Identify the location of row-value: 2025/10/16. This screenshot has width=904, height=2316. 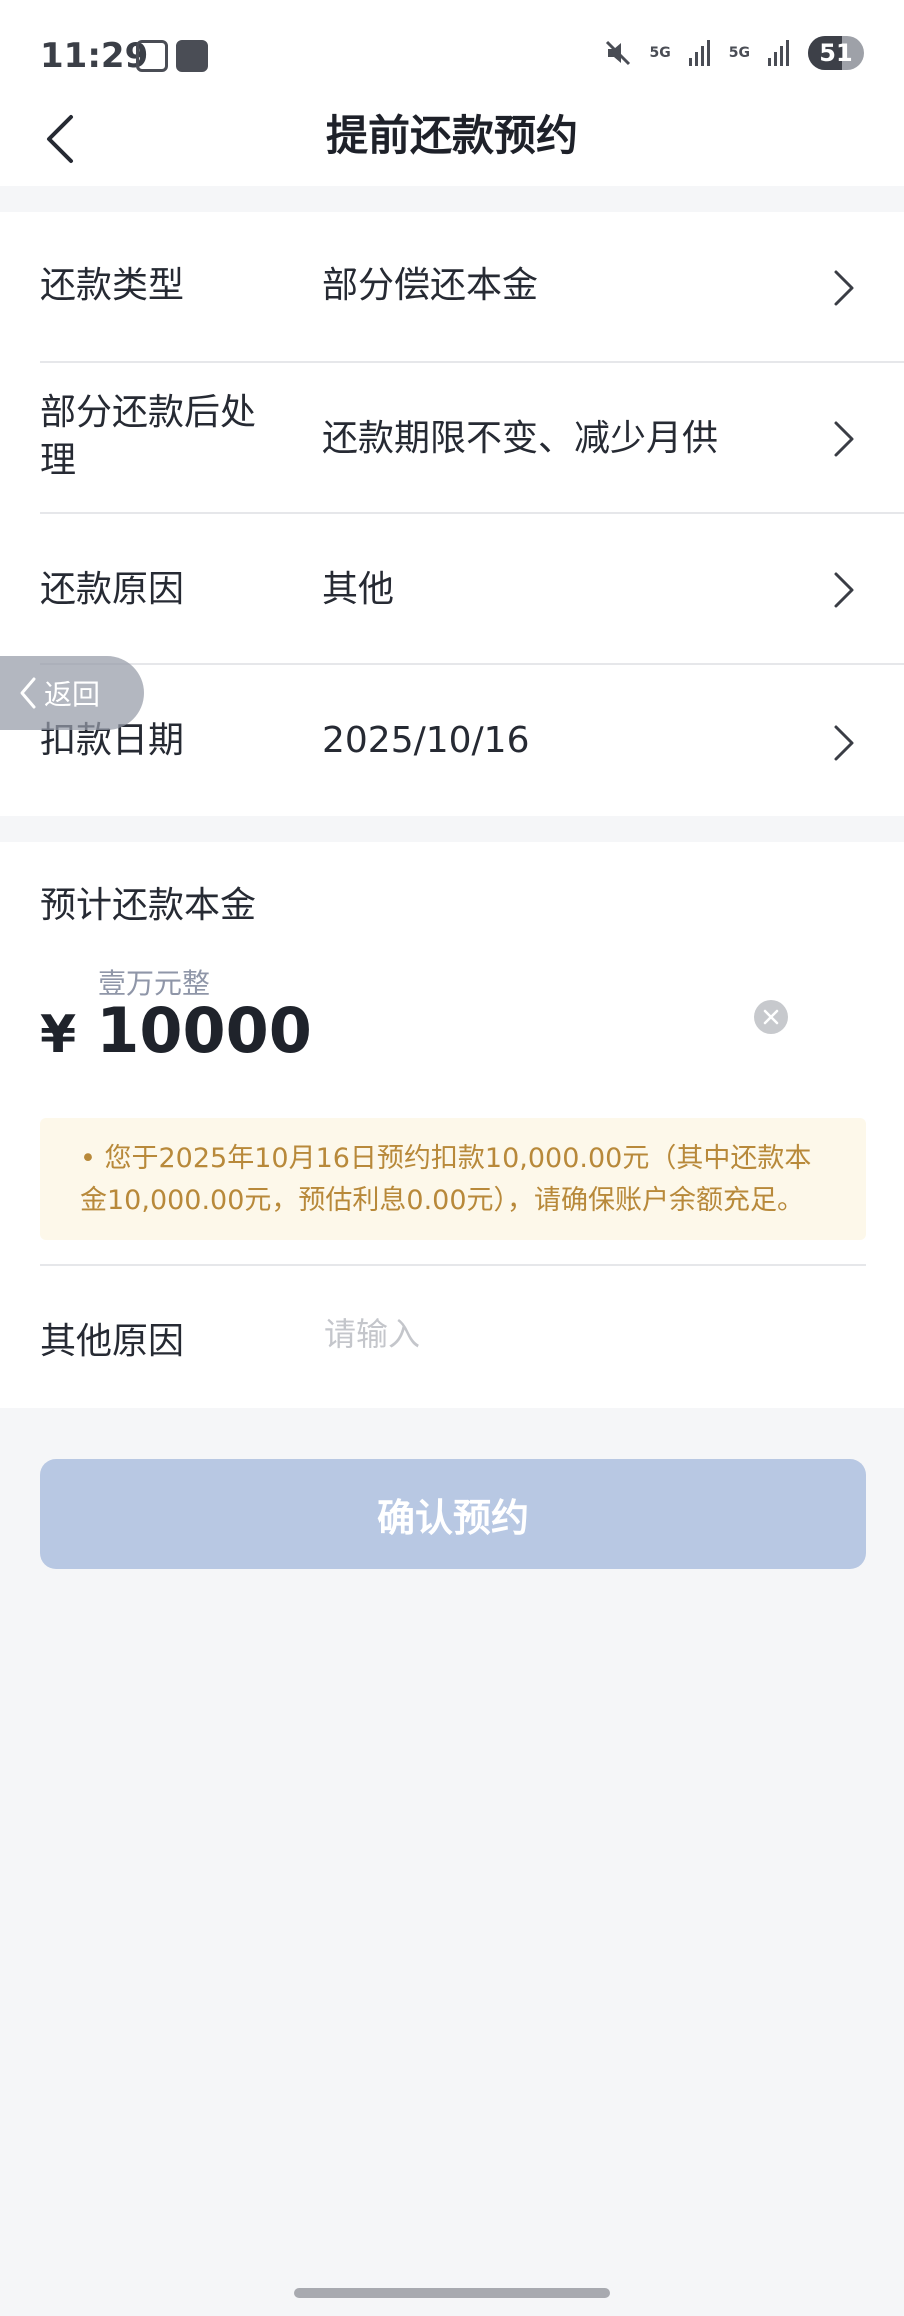
(426, 740).